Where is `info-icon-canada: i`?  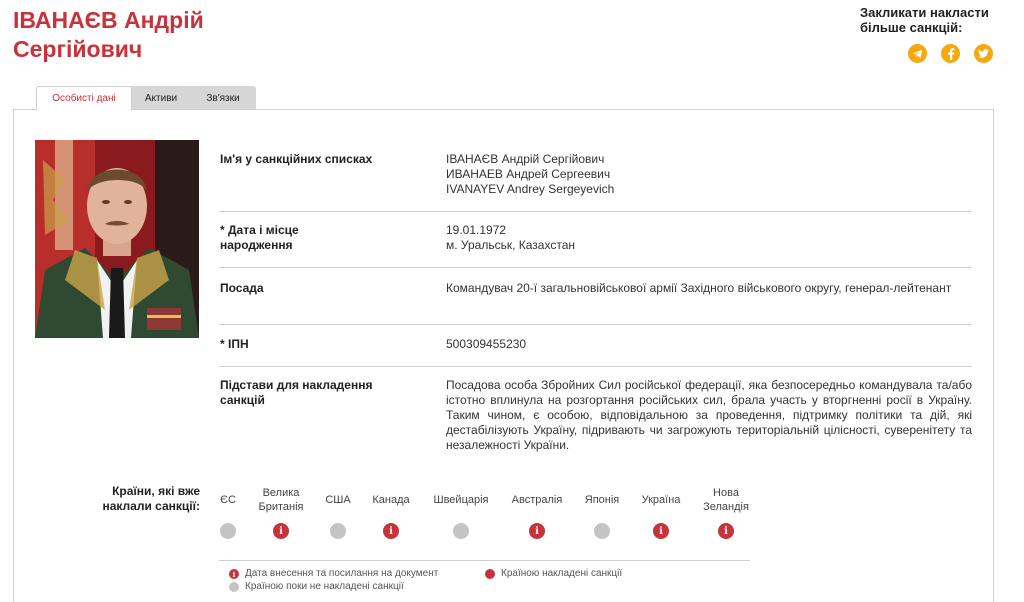
info-icon-canada: i is located at coordinates (391, 531).